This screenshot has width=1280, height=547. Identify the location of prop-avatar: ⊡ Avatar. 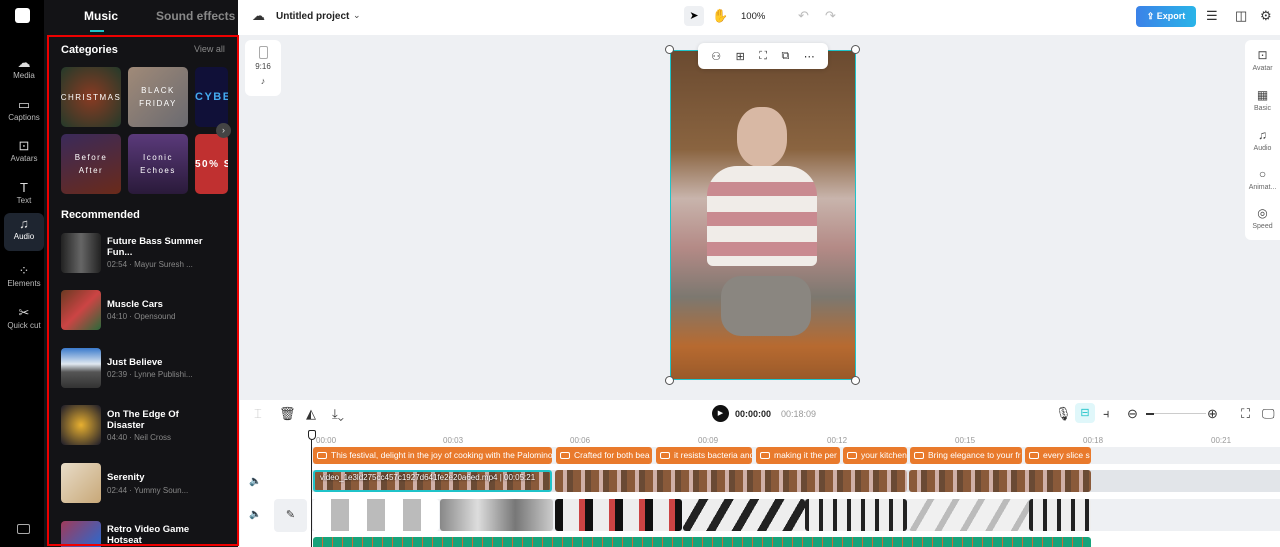
(1262, 60).